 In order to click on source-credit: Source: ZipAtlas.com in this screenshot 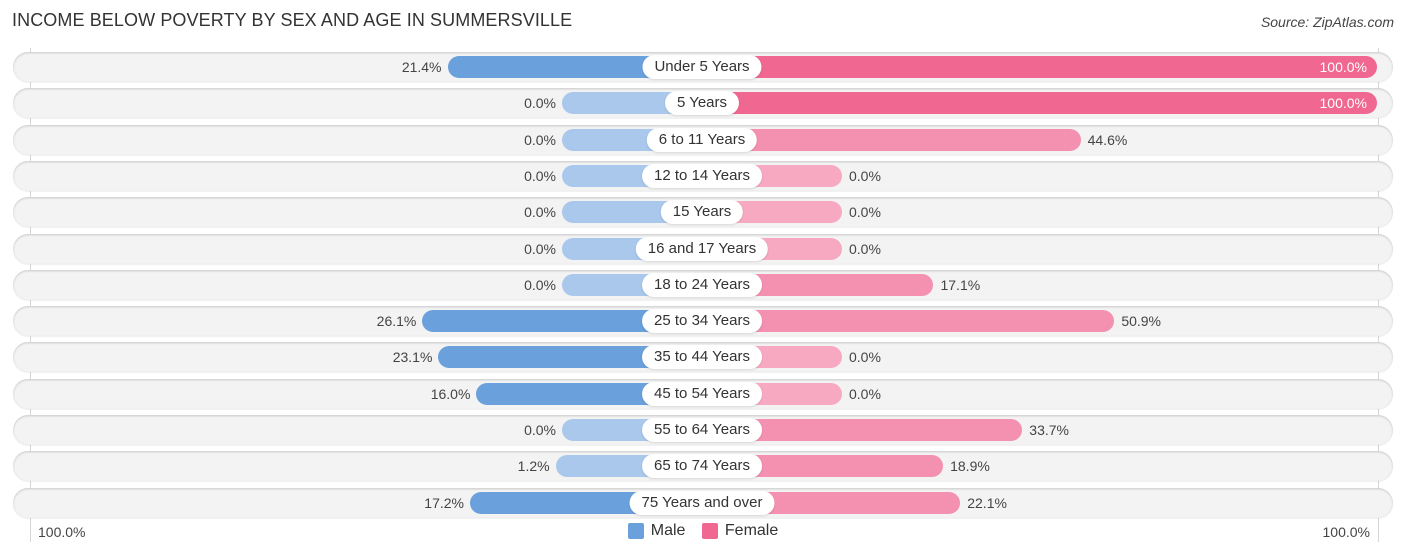, I will do `click(1327, 22)`.